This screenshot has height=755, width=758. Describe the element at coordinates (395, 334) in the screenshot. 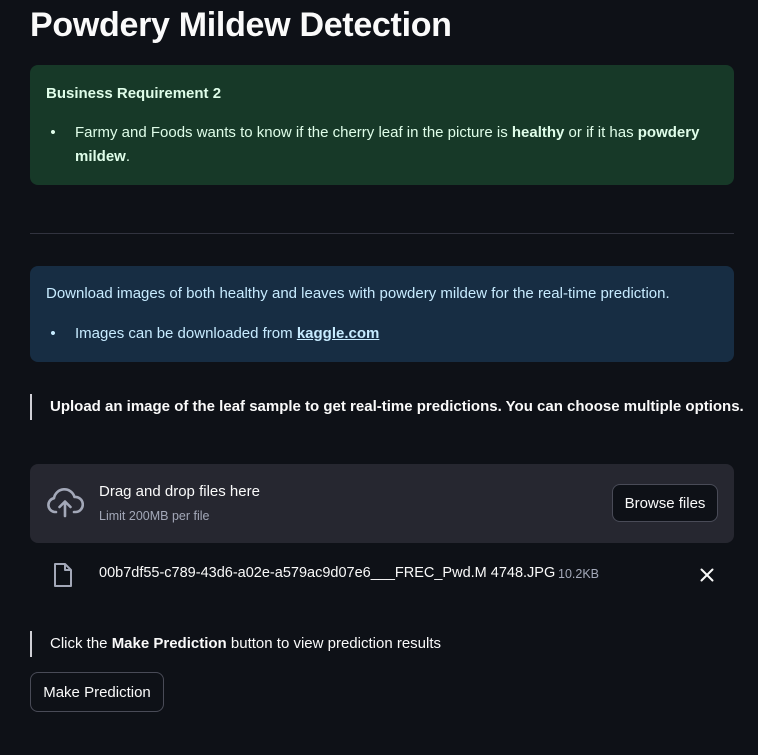

I see `download-bullet-text: Images can be downloaded from kaggle.com` at that location.